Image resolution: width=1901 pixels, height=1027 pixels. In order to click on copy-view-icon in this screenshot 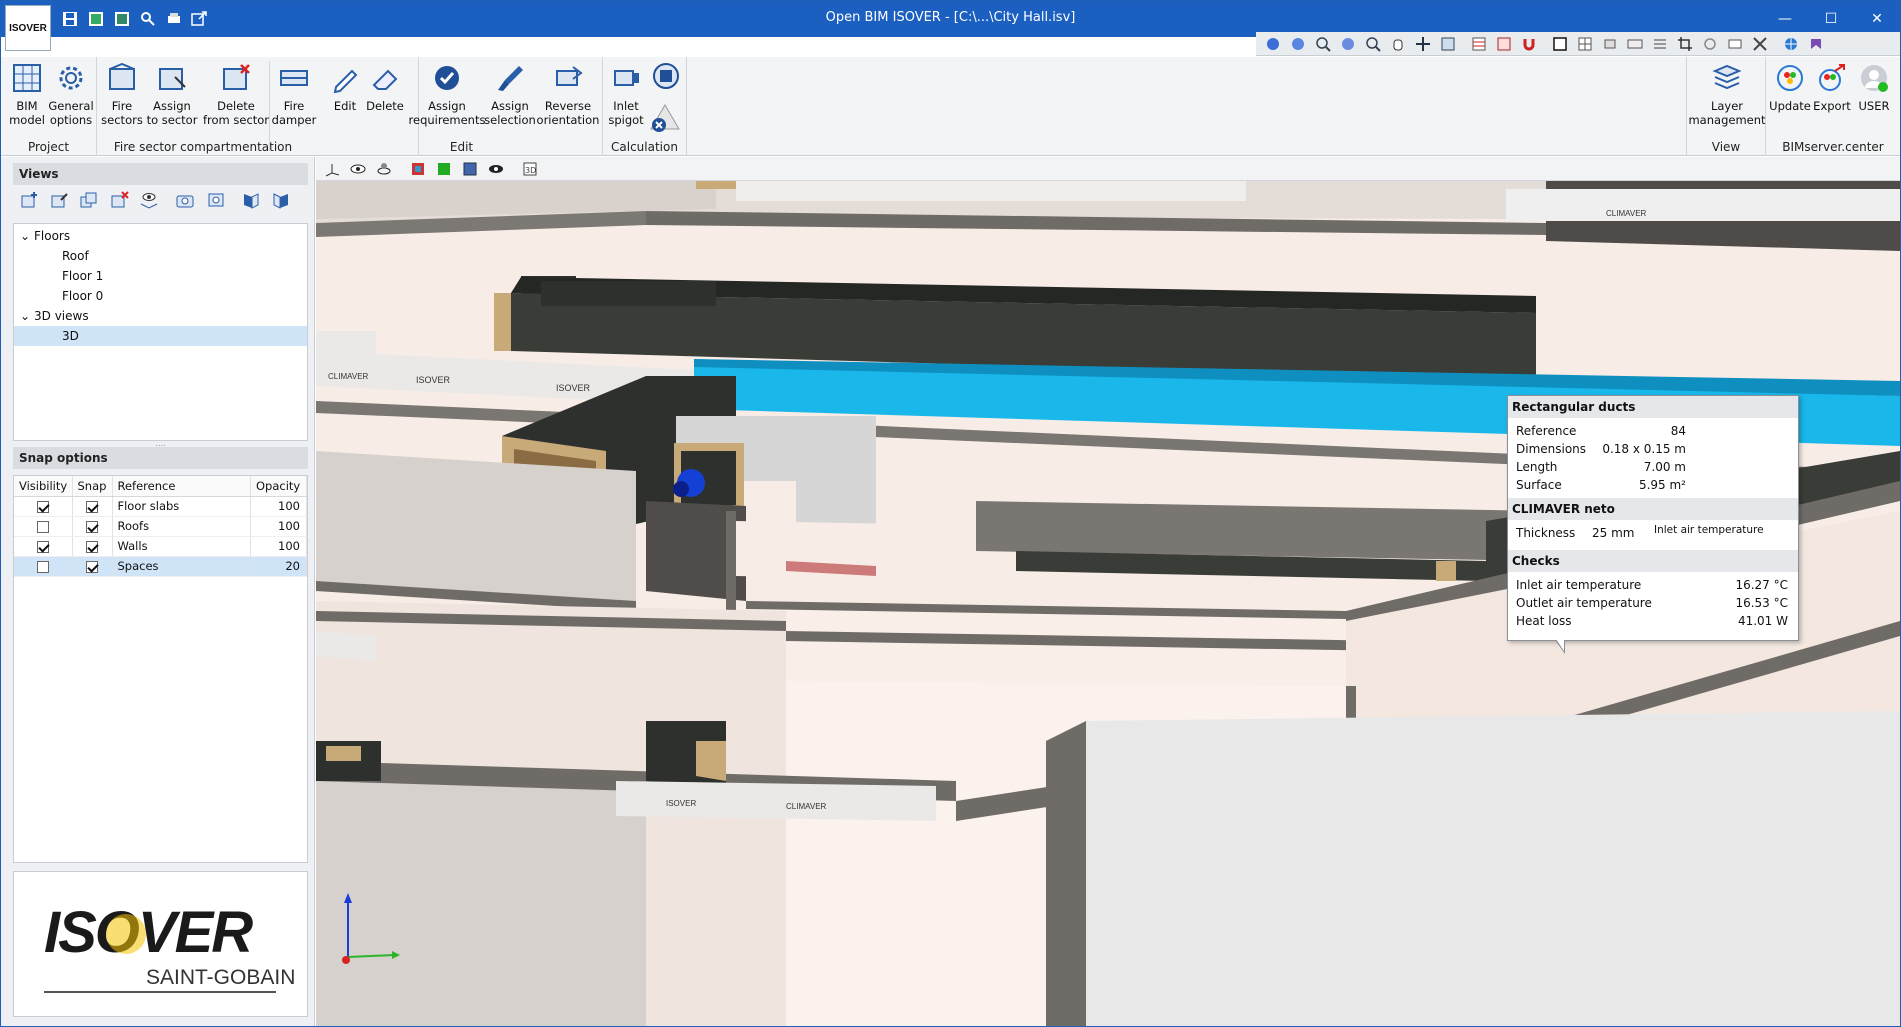, I will do `click(89, 200)`.